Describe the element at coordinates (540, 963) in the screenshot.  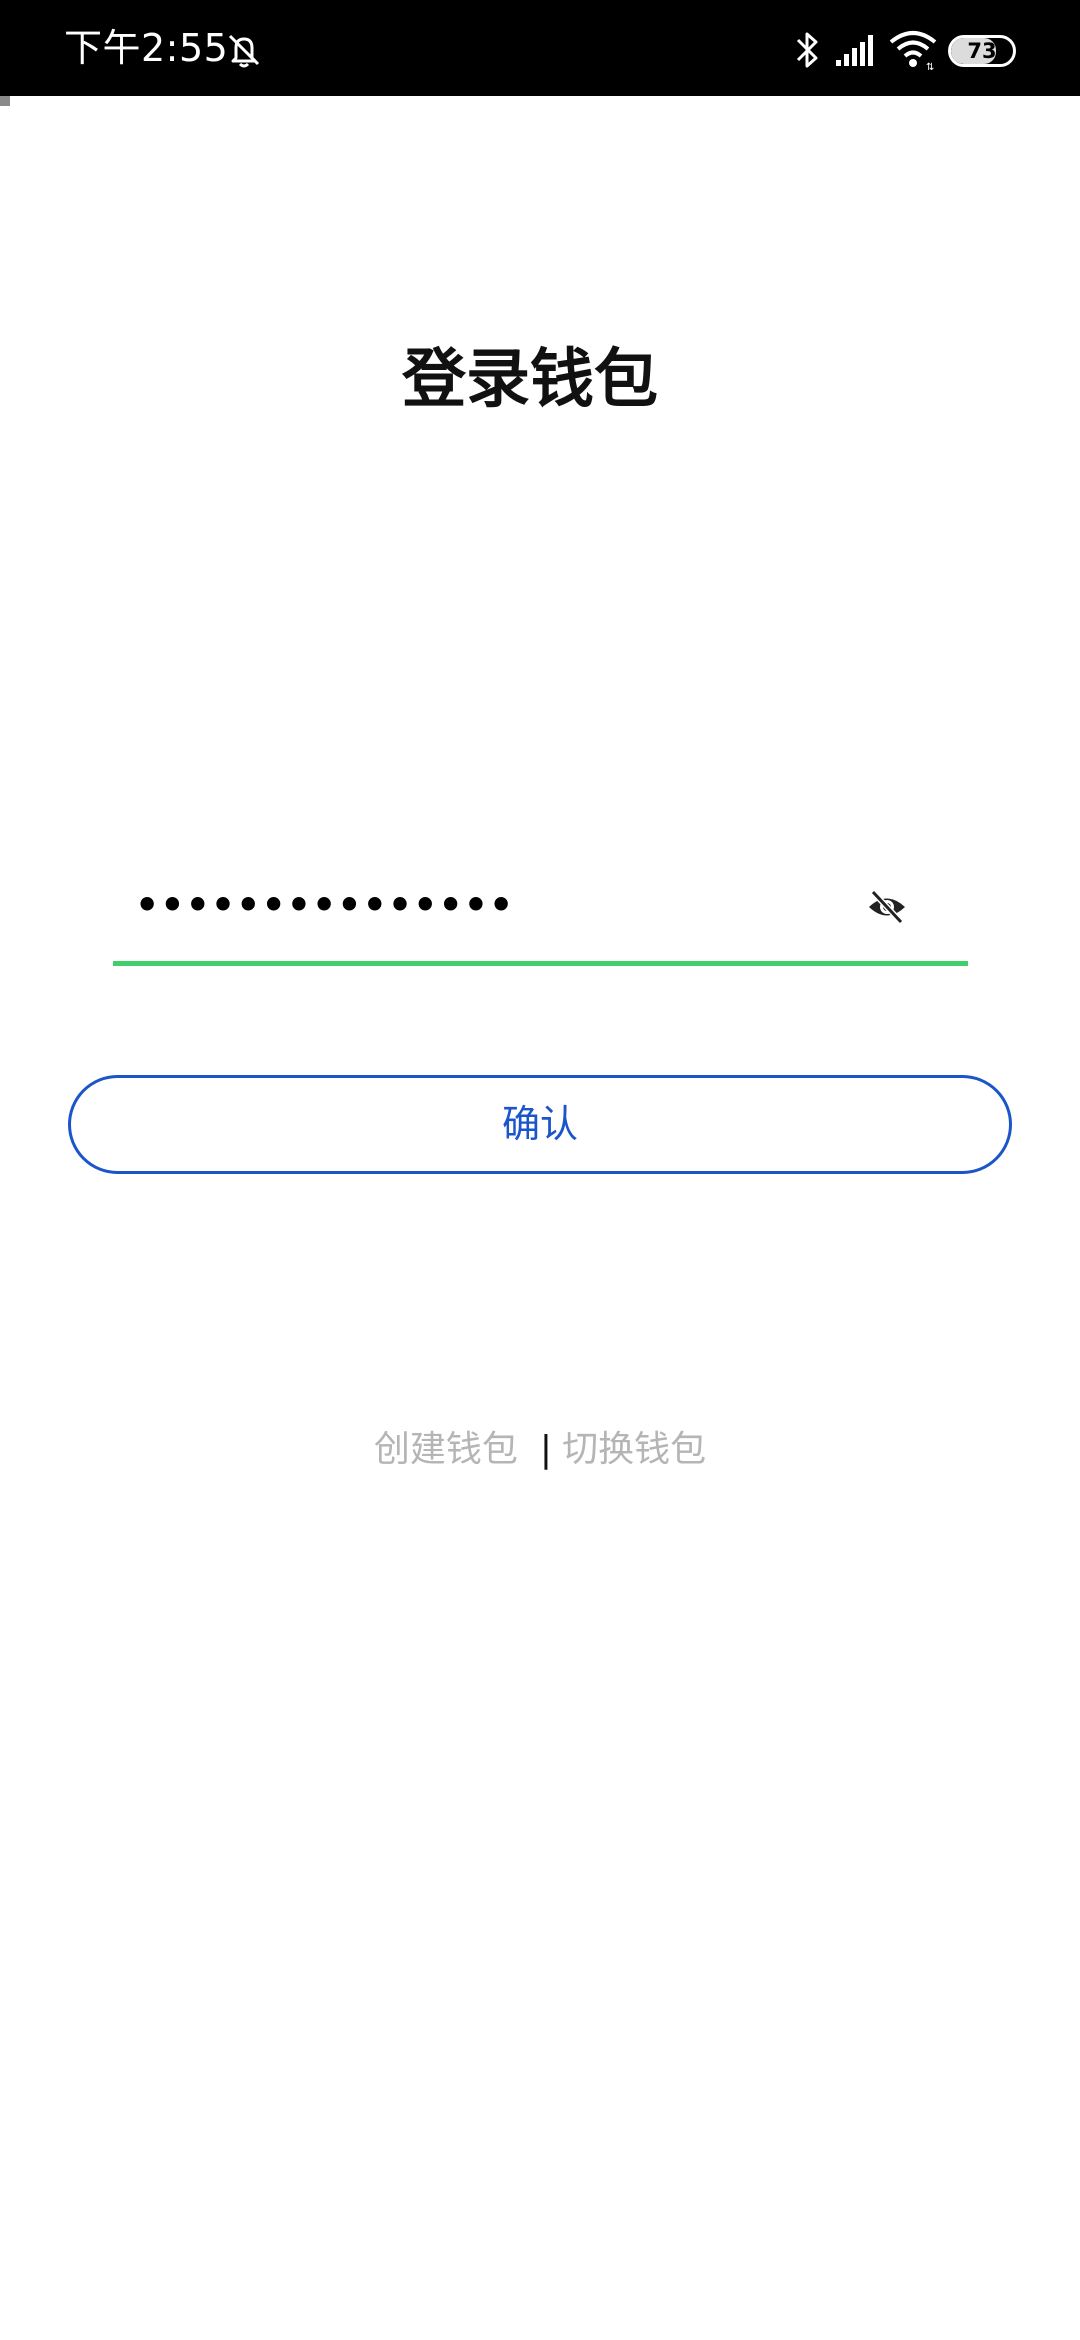
I see `field-underline` at that location.